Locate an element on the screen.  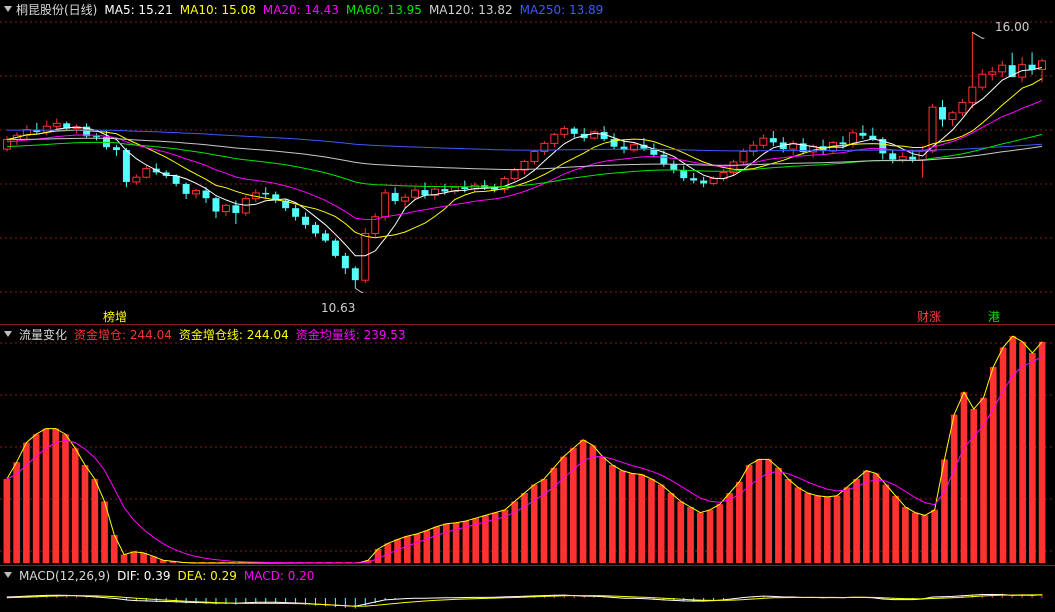
ma120-label: MA120: 13.82 is located at coordinates (470, 10).